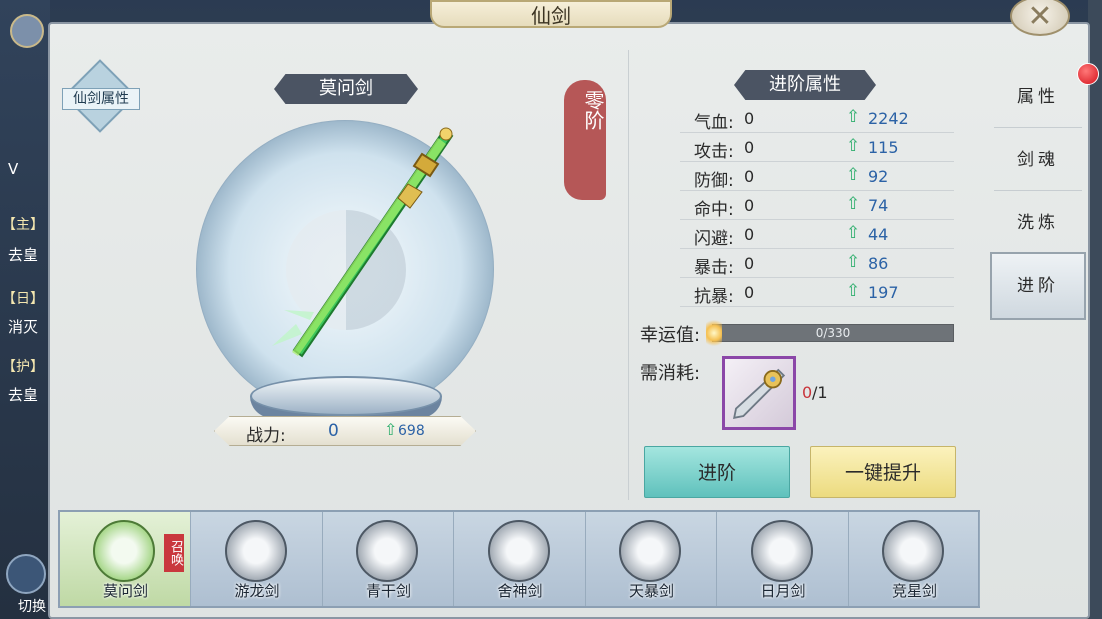  I want to click on player-avatar, so click(27, 31).